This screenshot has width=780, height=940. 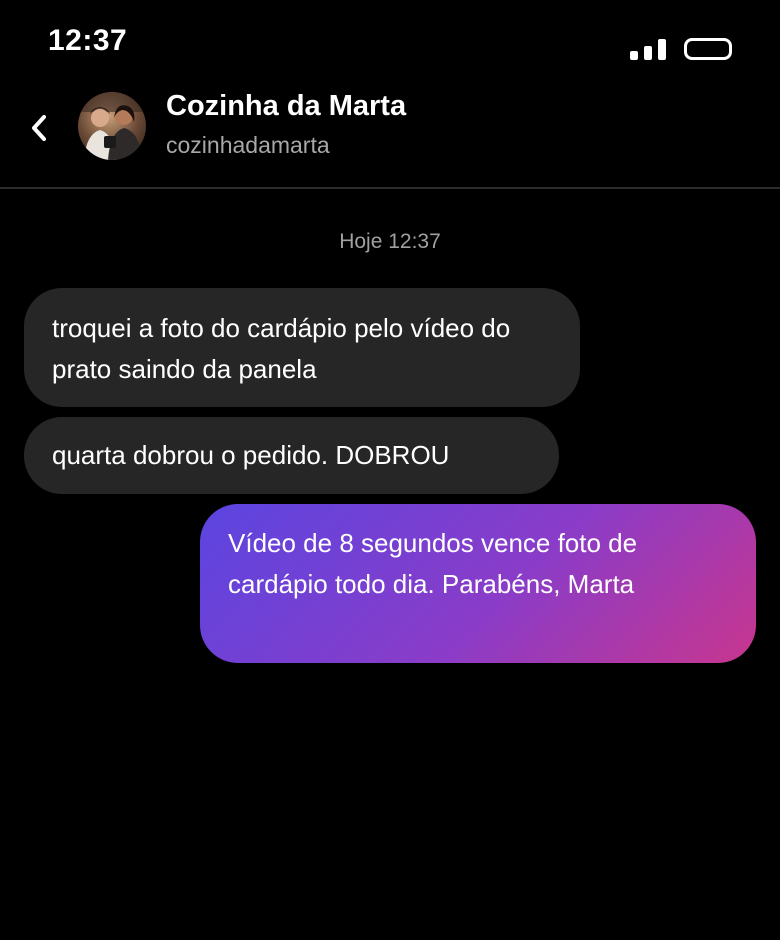 I want to click on contact-handle: cozinhadamarta, so click(x=248, y=145).